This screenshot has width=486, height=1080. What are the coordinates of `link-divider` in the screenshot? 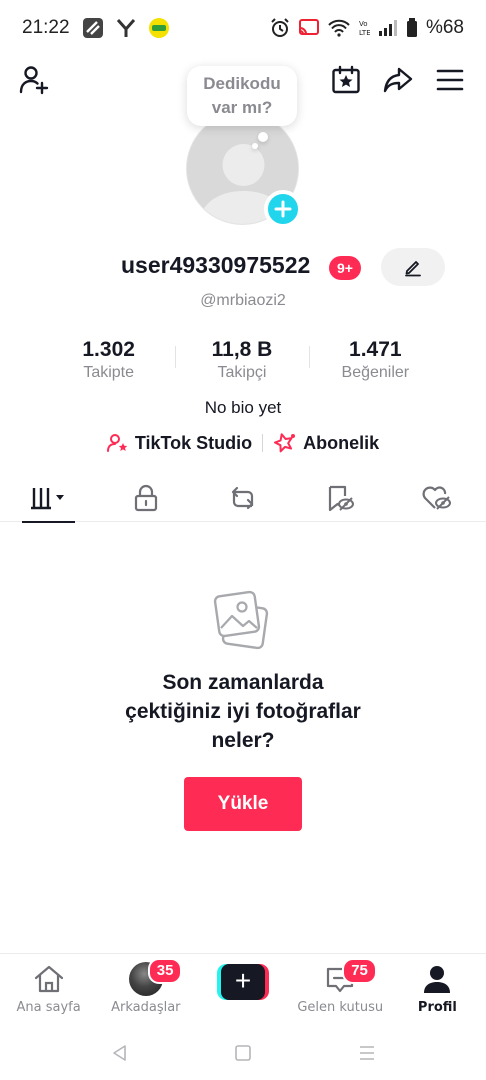 It's located at (263, 443).